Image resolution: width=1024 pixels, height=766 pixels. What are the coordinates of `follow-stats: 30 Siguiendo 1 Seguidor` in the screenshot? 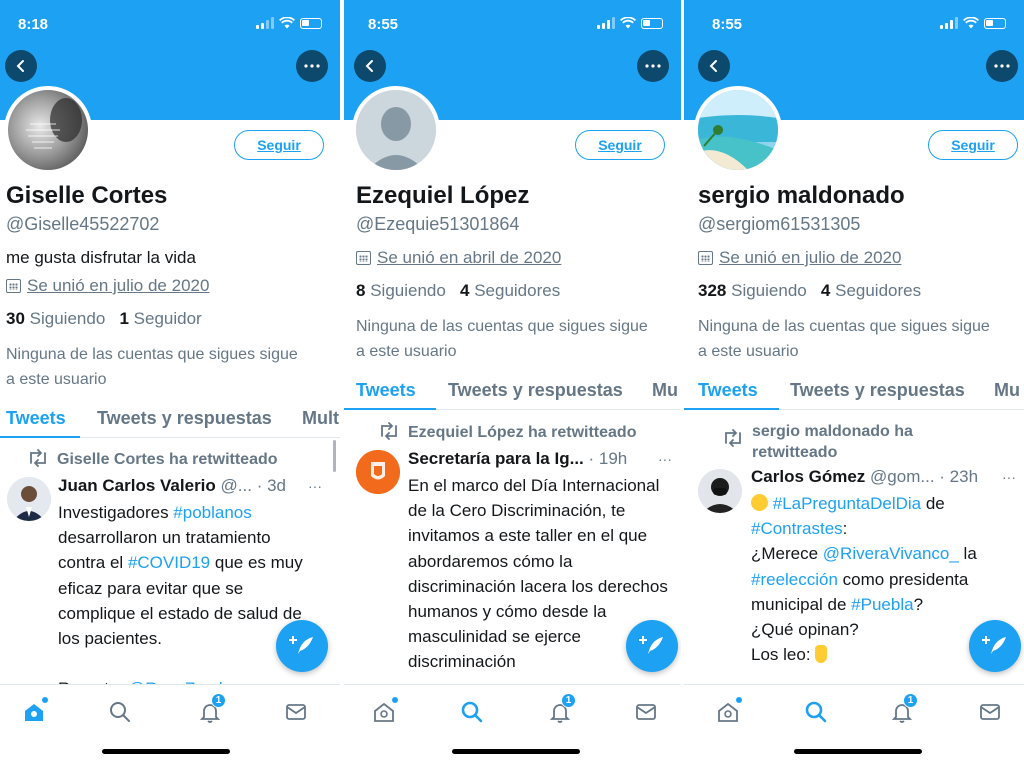 It's located at (104, 319).